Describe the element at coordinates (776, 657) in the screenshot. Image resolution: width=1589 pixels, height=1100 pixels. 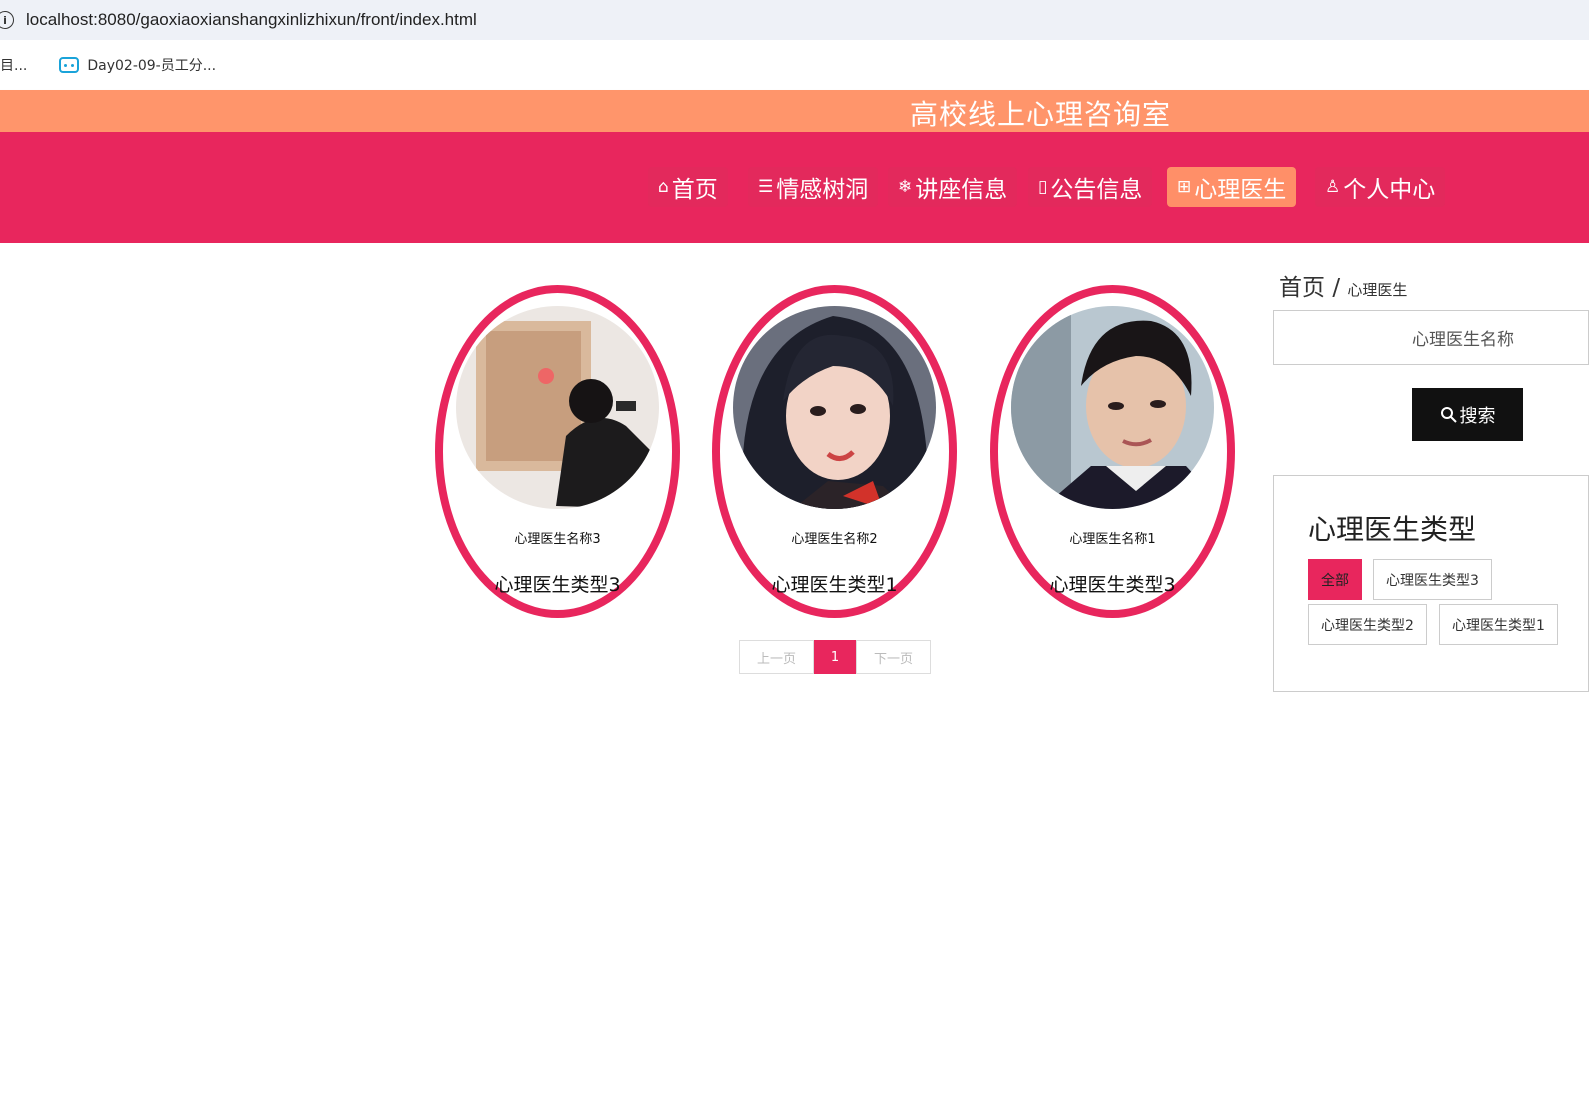
I see `prev-page-button: 上一页` at that location.